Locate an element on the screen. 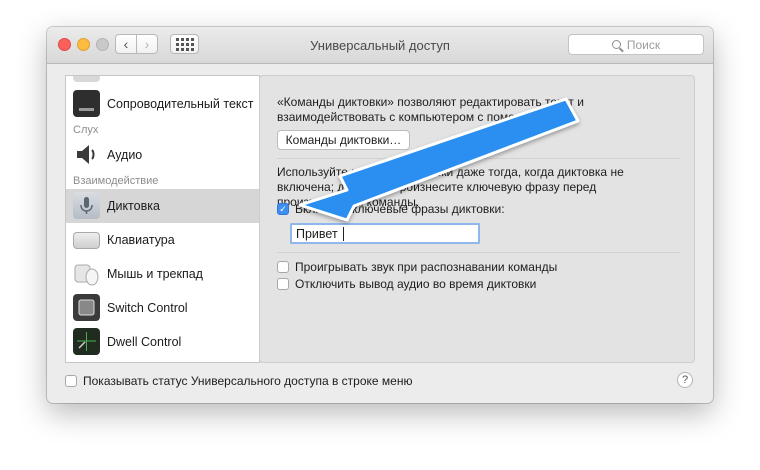  sidebar-item-mouse: Мышь и трекпад is located at coordinates (162, 274).